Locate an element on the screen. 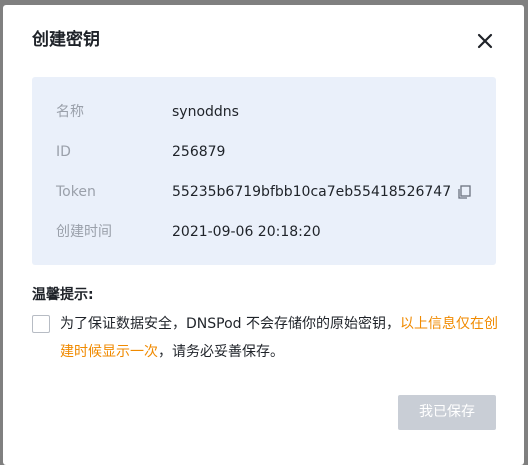 This screenshot has height=465, width=528. tips-title: 温馨提示: is located at coordinates (63, 295).